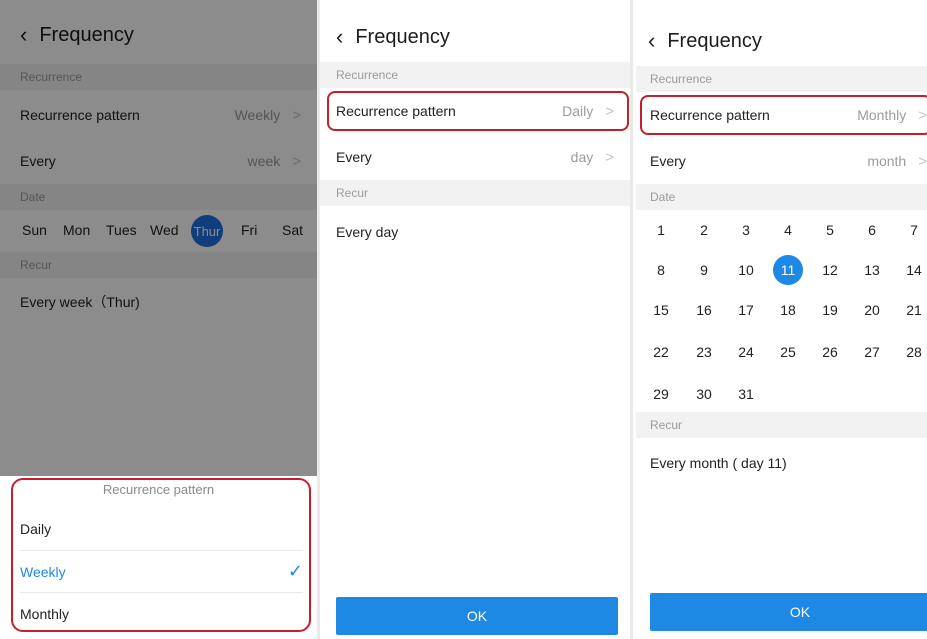  Describe the element at coordinates (76, 230) in the screenshot. I see `weekday-mon: Mon` at that location.